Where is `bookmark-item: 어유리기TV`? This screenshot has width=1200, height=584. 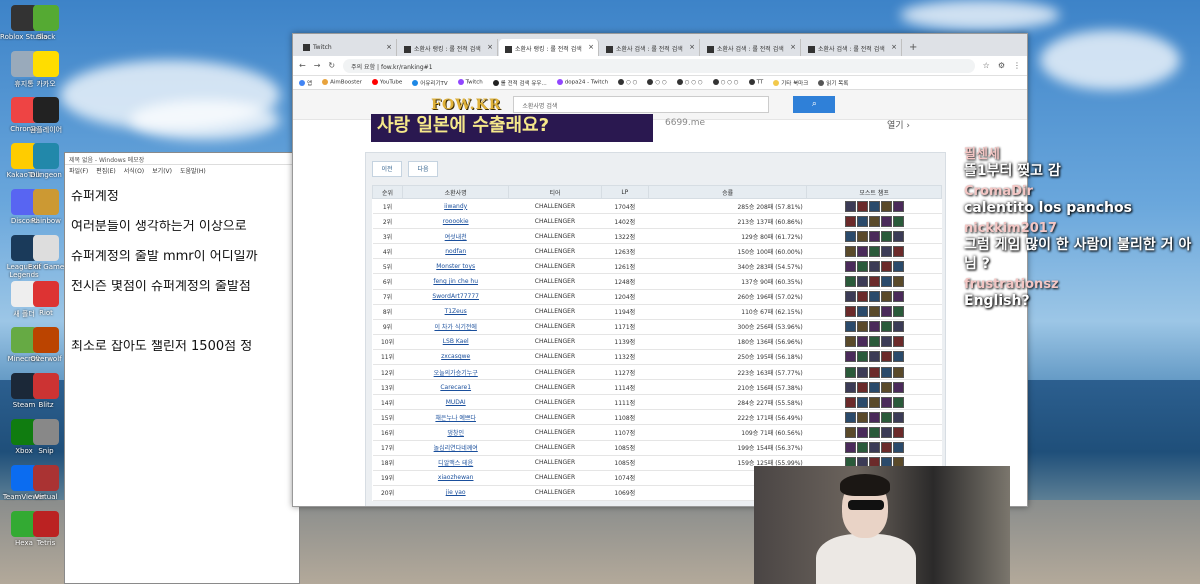
bookmark-item: 어유리기TV is located at coordinates (430, 83).